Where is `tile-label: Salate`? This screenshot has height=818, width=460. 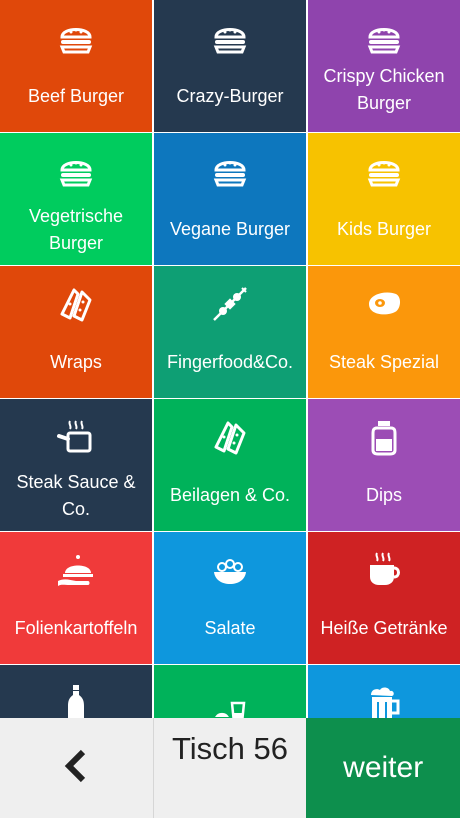 tile-label: Salate is located at coordinates (230, 628).